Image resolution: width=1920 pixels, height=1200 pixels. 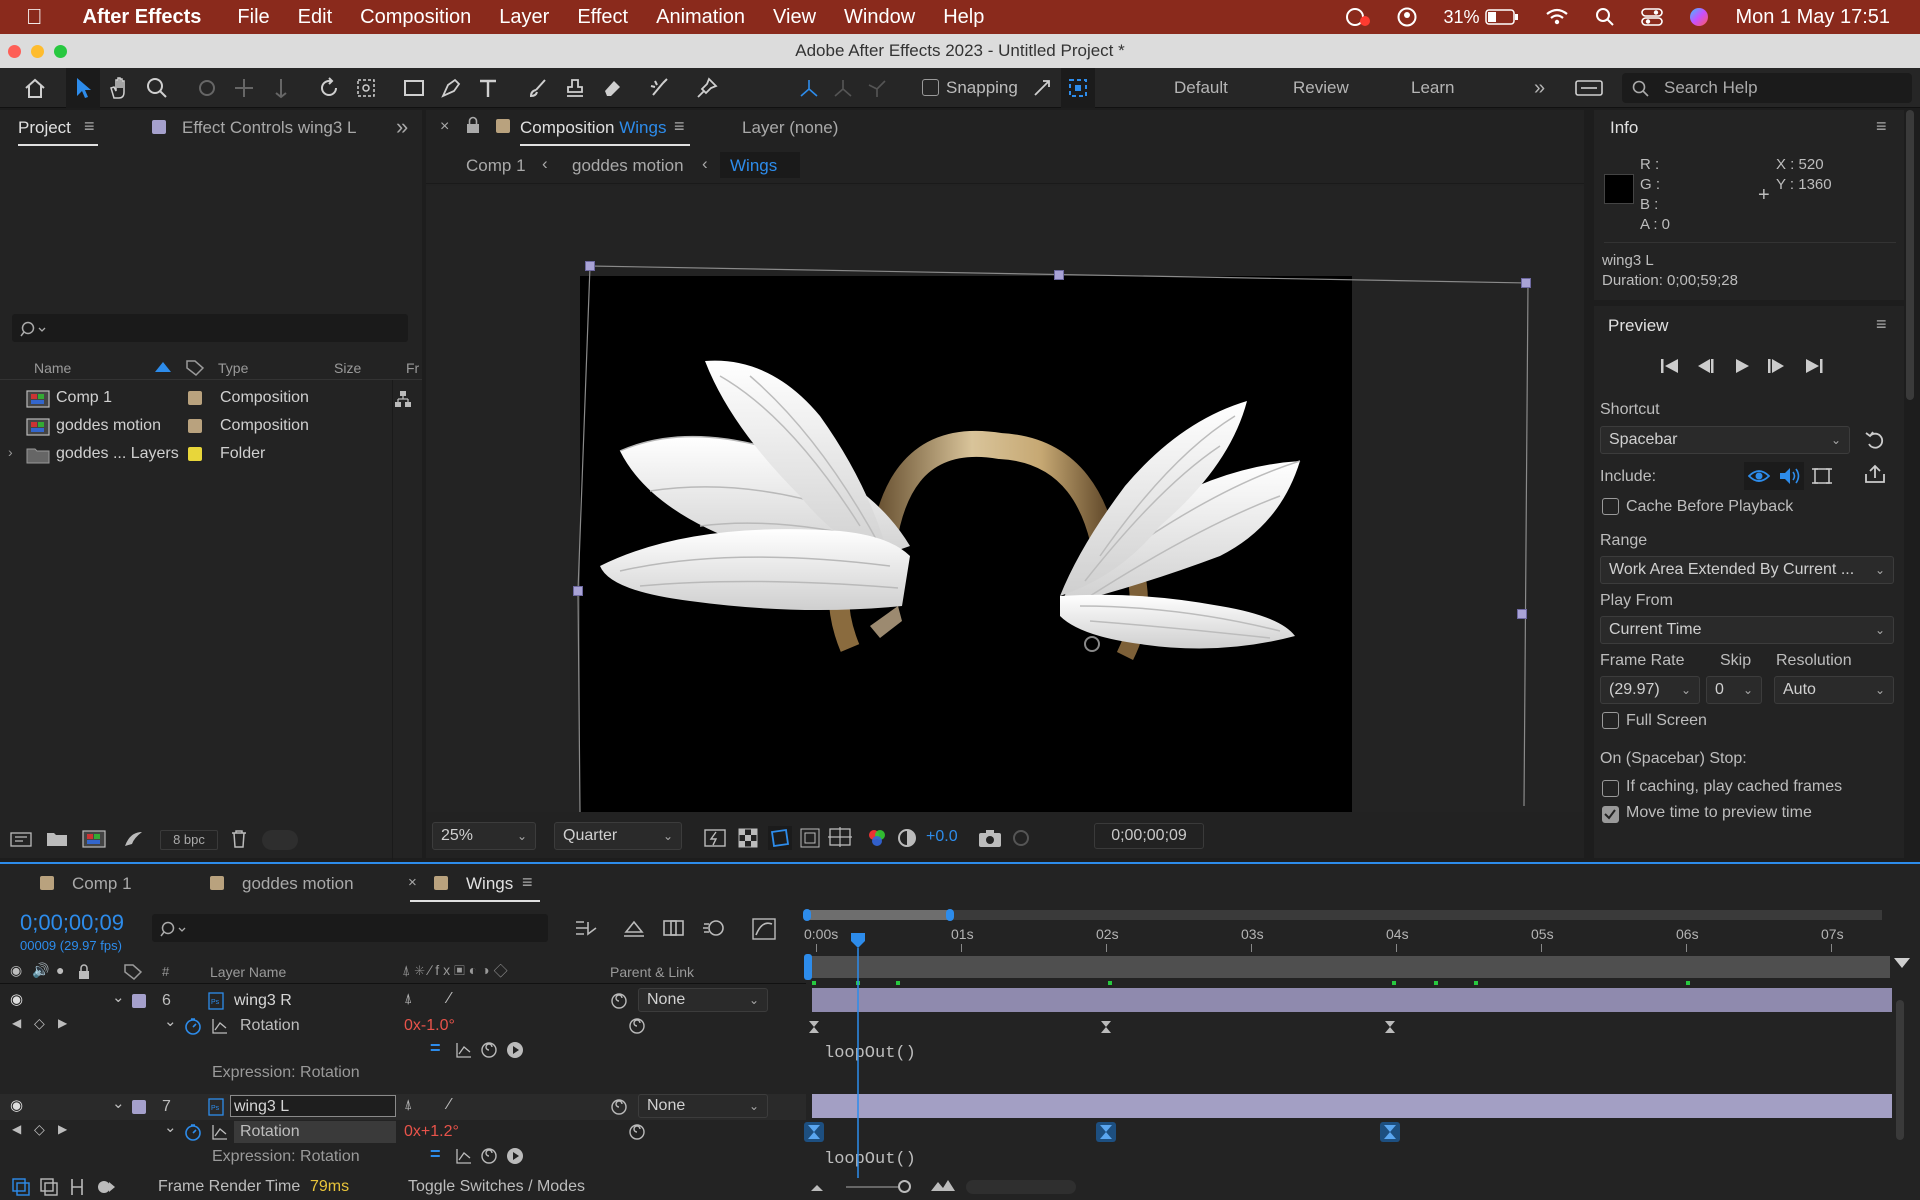 What do you see at coordinates (403, 1131) in the screenshot?
I see `property-row: ◀ ◇ ▶ ⌄ Rotation 0x+1.2°` at bounding box center [403, 1131].